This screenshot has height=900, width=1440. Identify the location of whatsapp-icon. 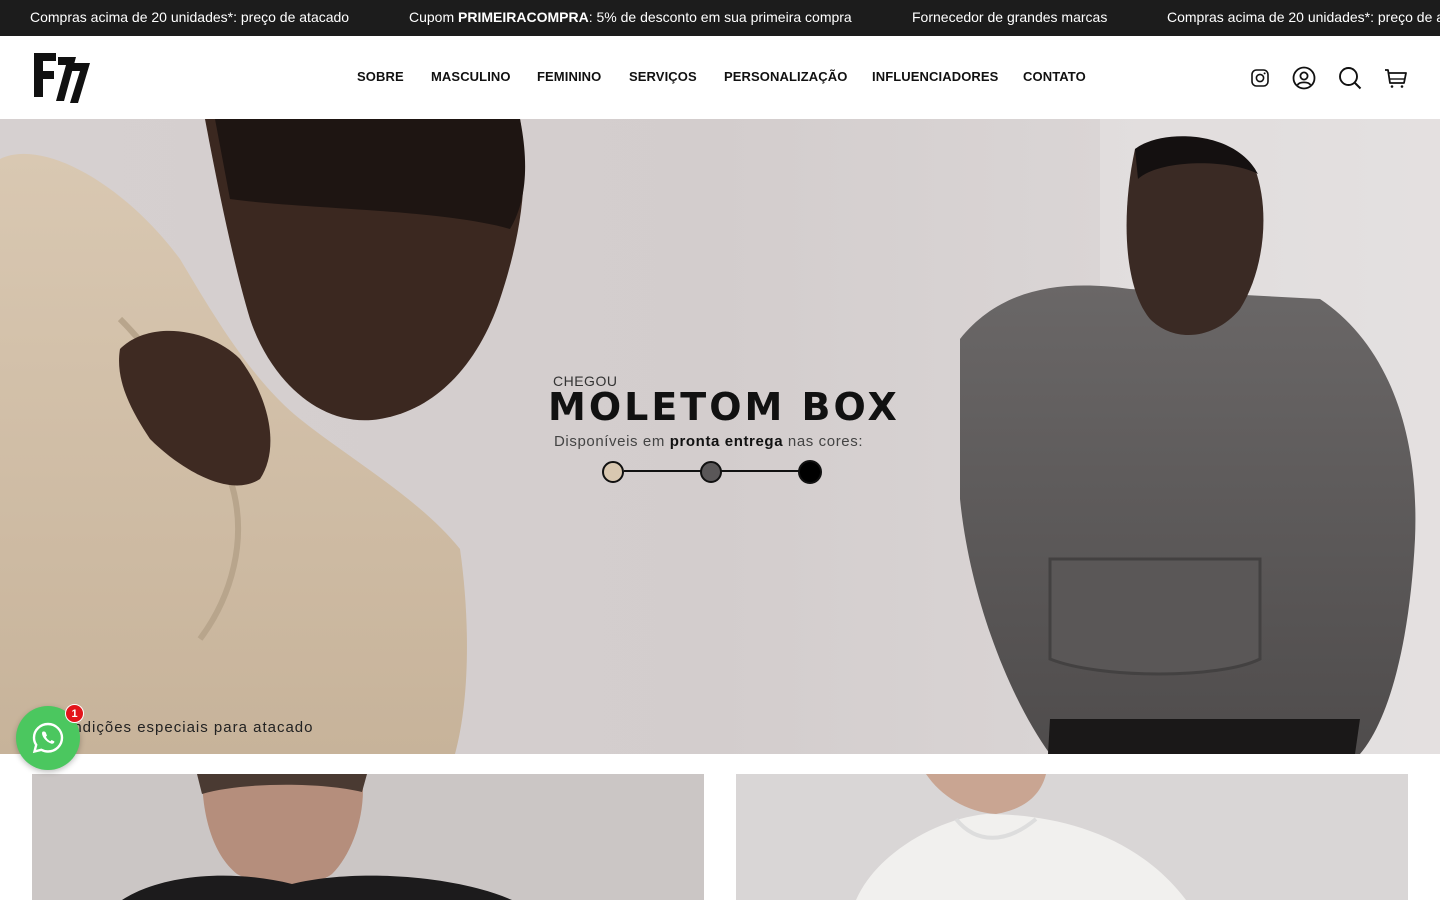
(48, 738).